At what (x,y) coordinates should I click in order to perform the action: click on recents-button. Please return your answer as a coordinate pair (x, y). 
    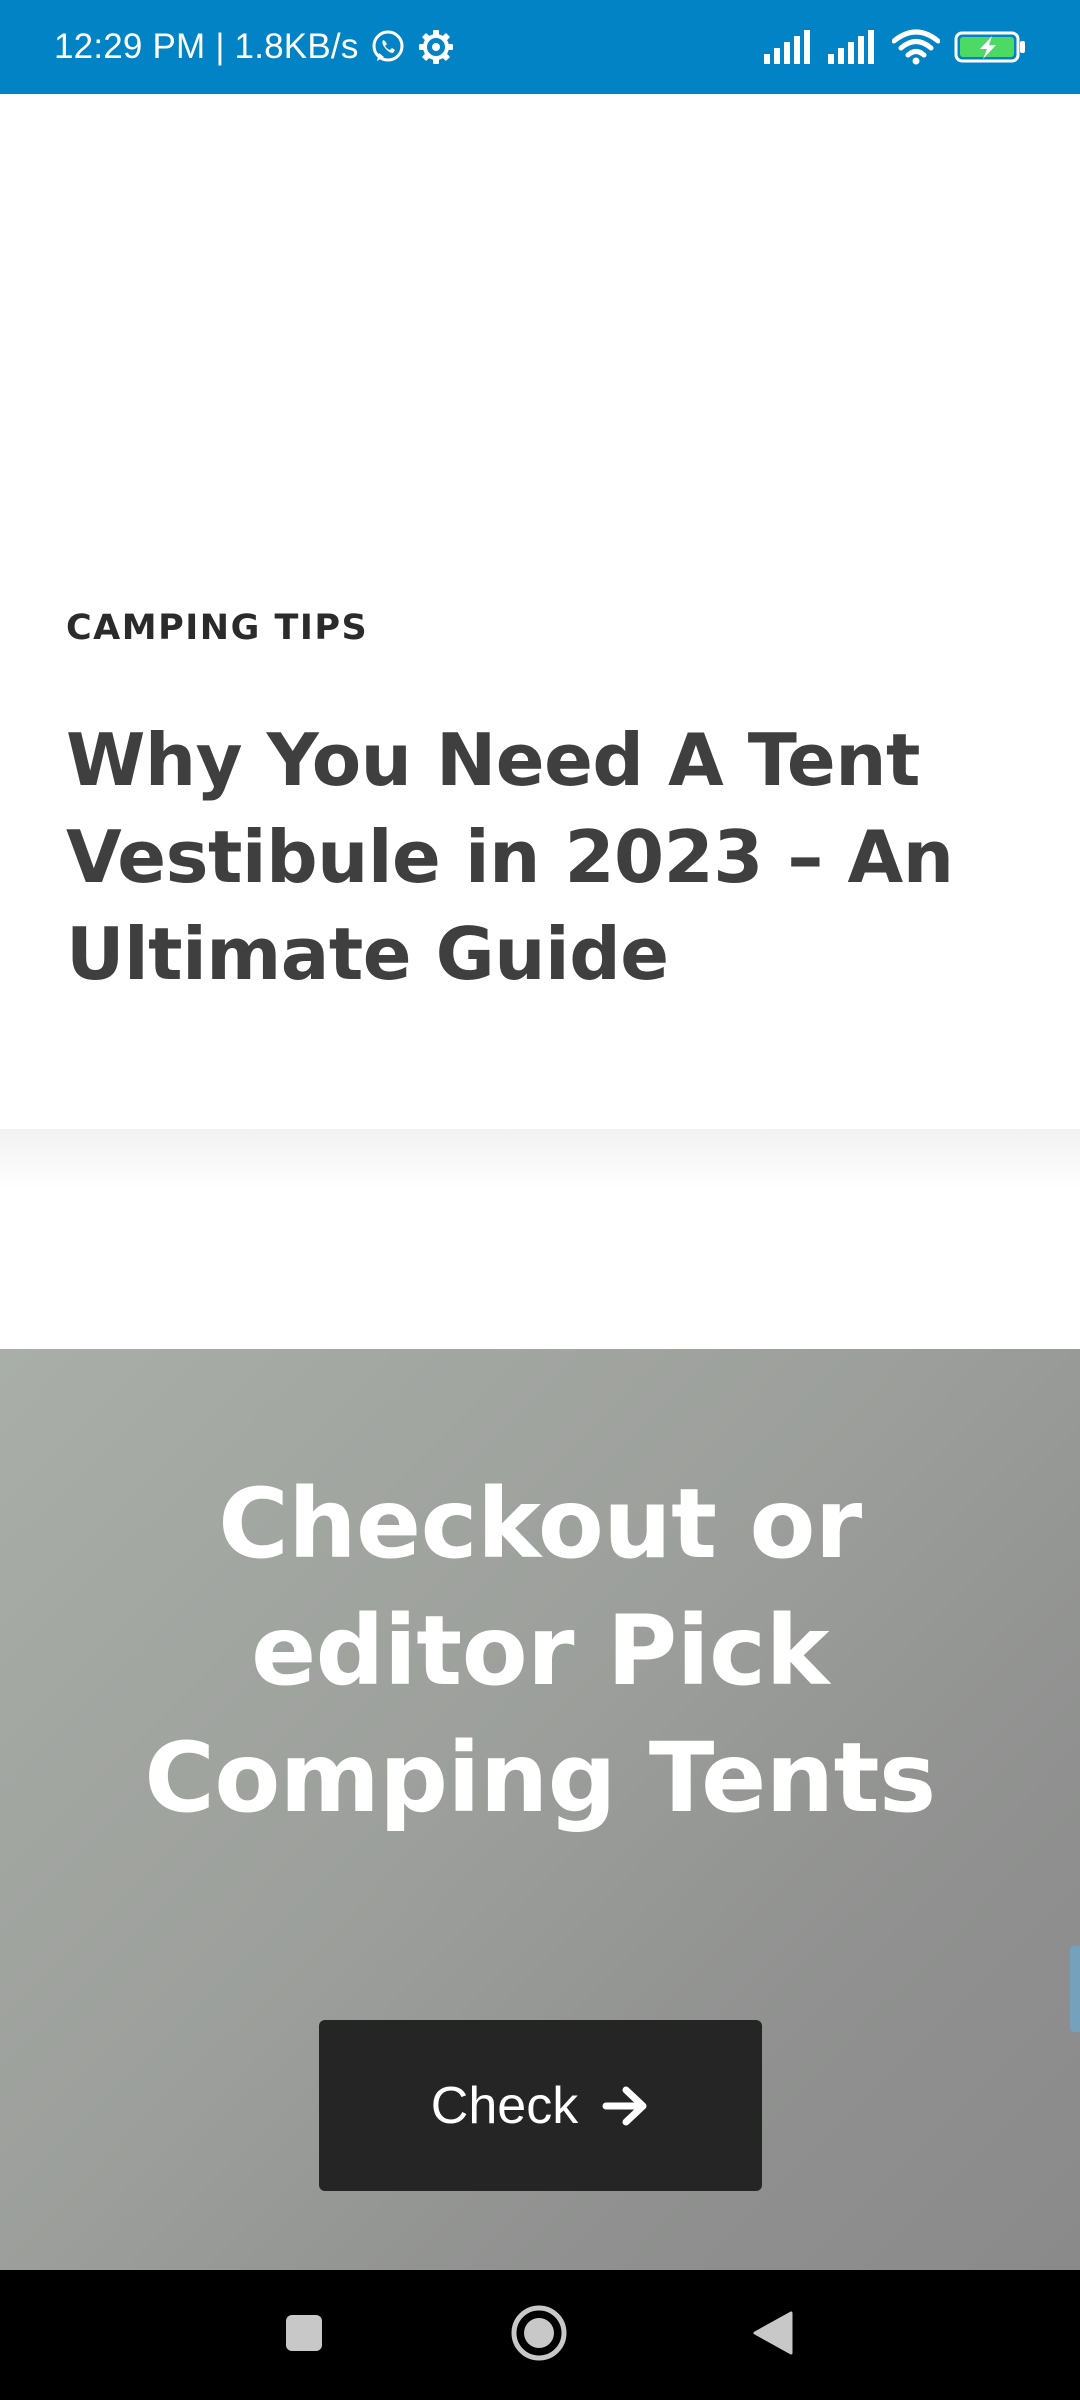
    Looking at the image, I should click on (304, 2335).